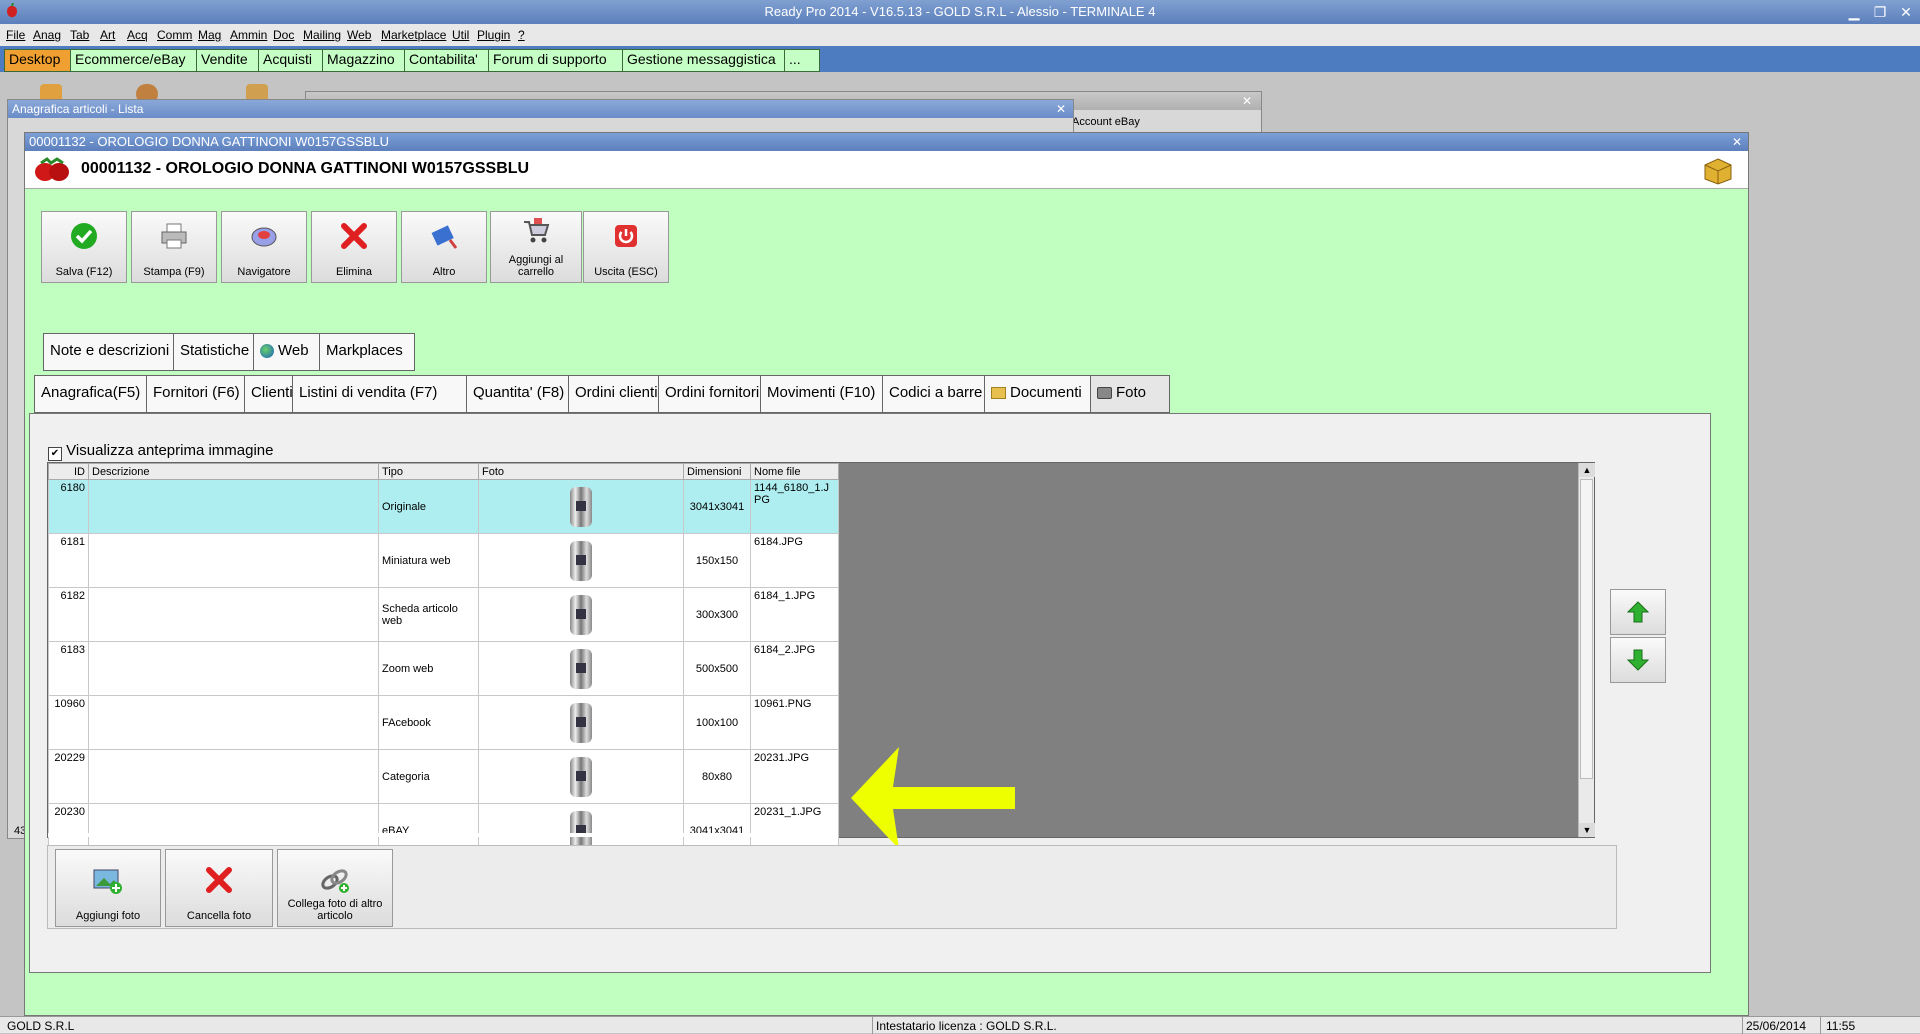 Image resolution: width=1920 pixels, height=1034 pixels. Describe the element at coordinates (107, 35) in the screenshot. I see `menu-art: Art` at that location.